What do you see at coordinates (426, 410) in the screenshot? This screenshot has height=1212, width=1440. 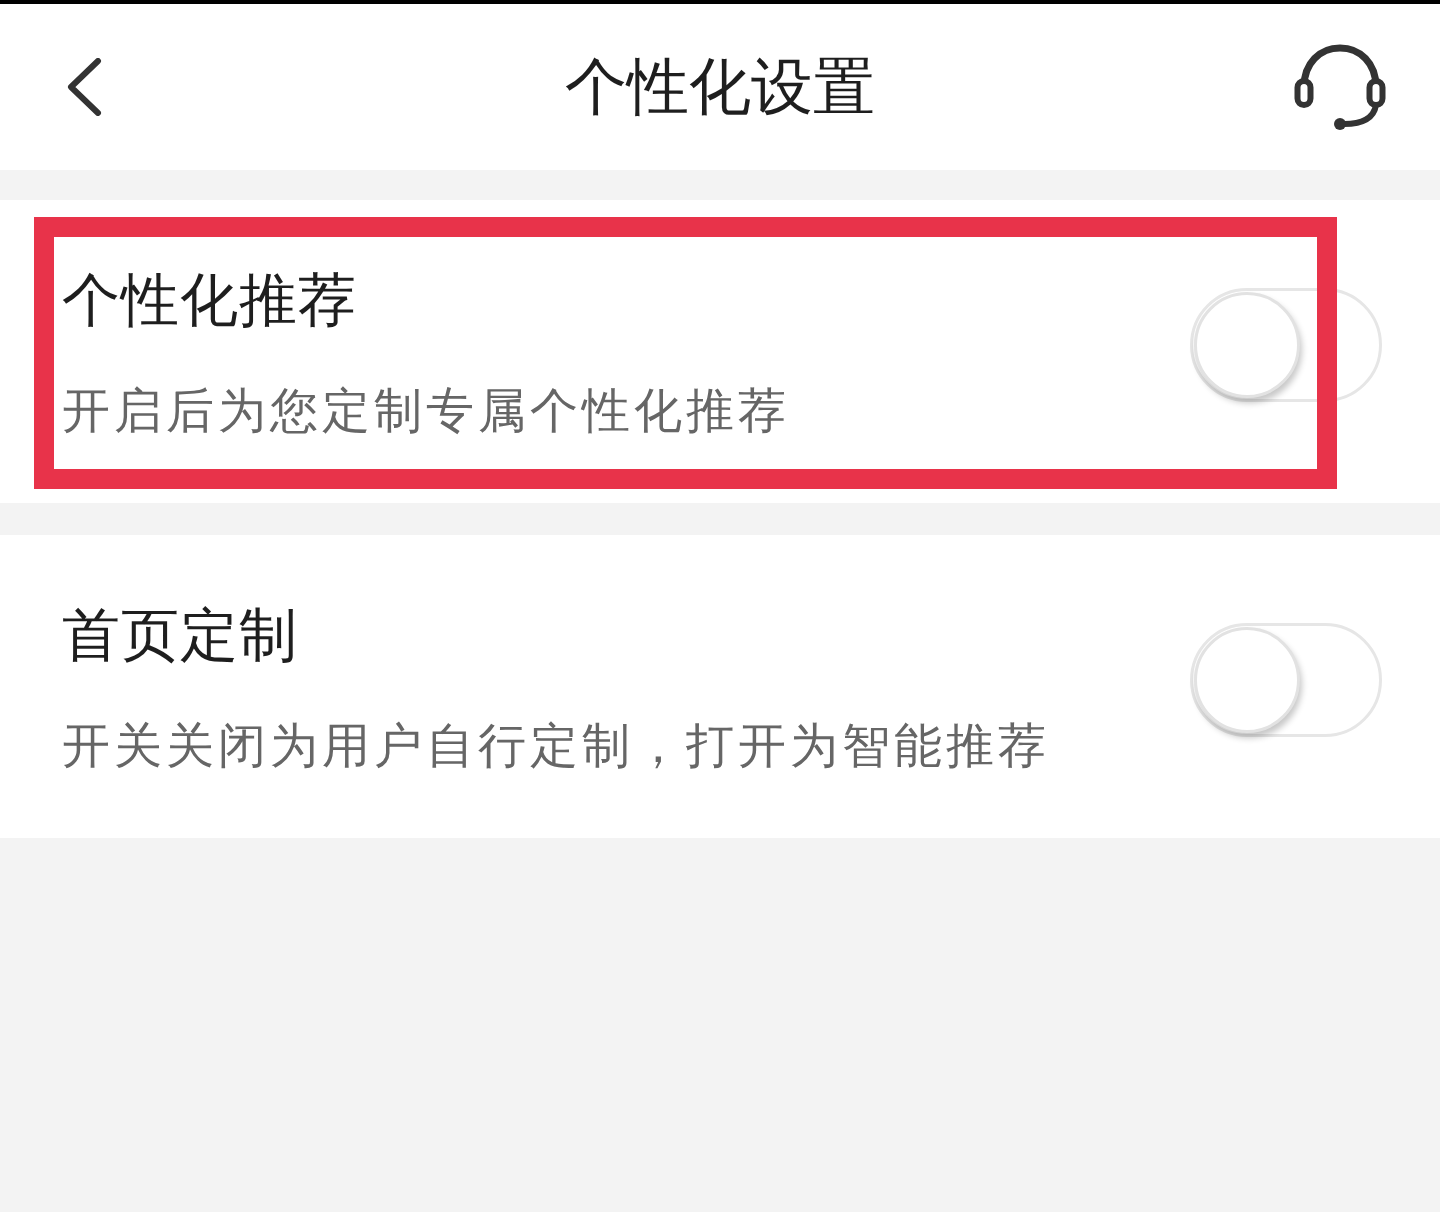 I see `setting-description: 开启后为您定制专属个性化推荐` at bounding box center [426, 410].